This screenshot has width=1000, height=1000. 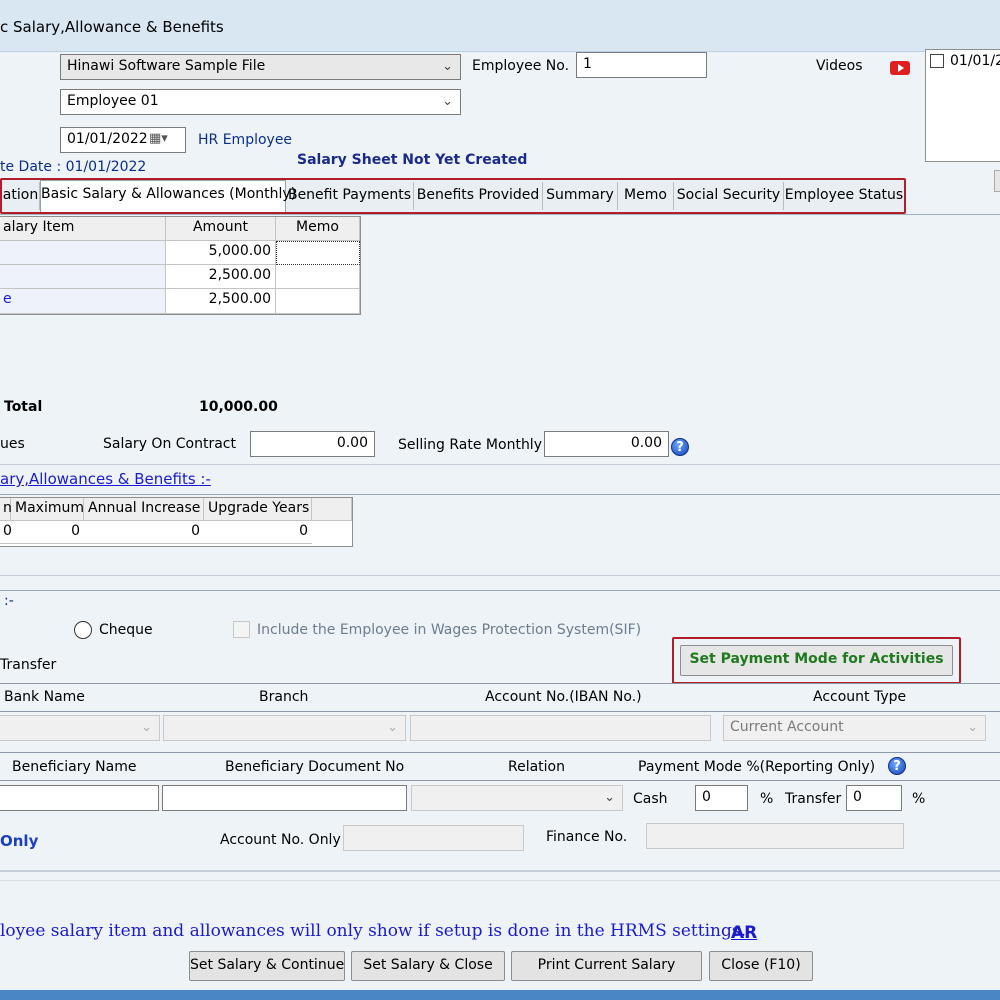 What do you see at coordinates (706, 797) in the screenshot?
I see `cash-percent-value: 0` at bounding box center [706, 797].